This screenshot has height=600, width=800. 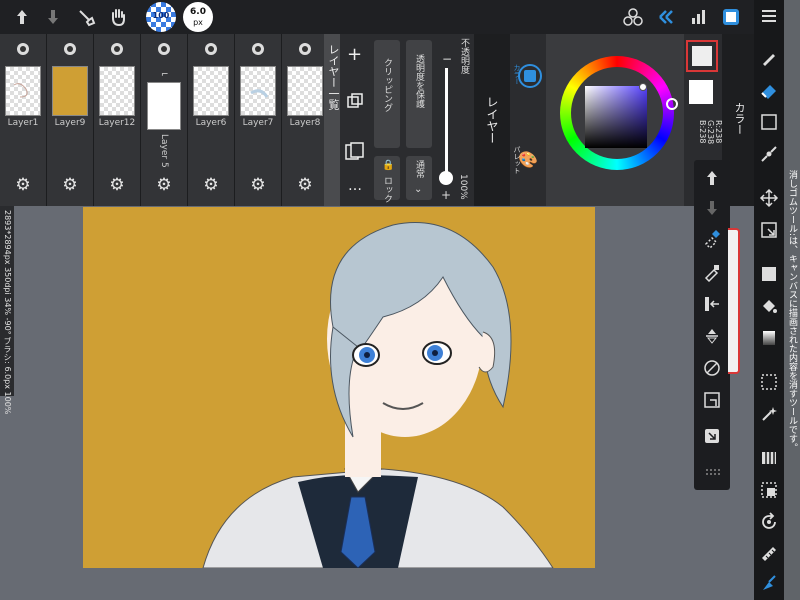 I want to click on layer-item: Layer9 ⚙, so click(x=70, y=120).